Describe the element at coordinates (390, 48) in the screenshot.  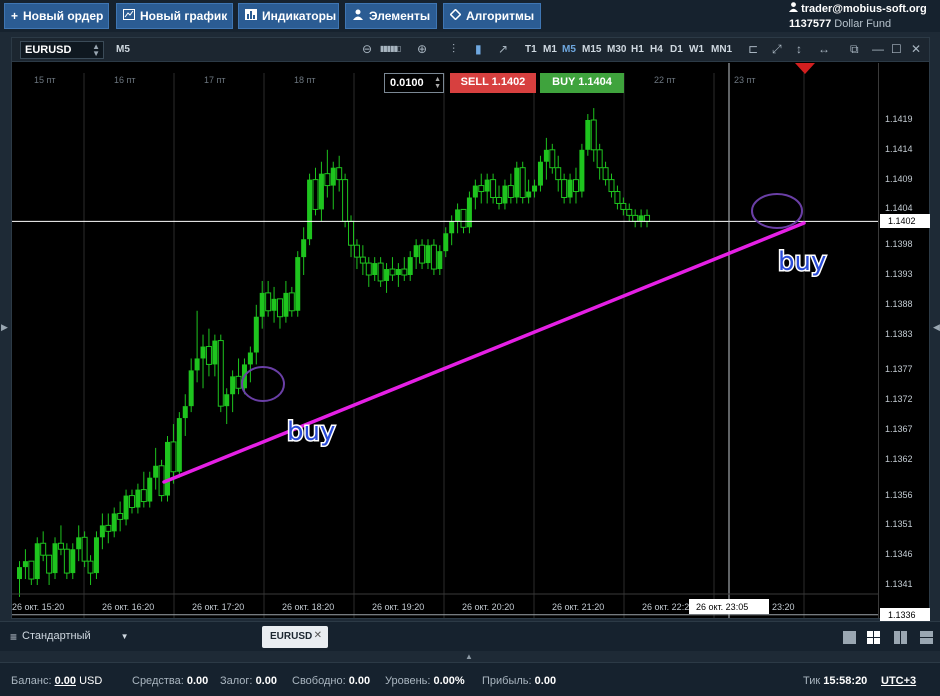
I see `zoom-slider: ▮▮▮▮▮▯` at that location.